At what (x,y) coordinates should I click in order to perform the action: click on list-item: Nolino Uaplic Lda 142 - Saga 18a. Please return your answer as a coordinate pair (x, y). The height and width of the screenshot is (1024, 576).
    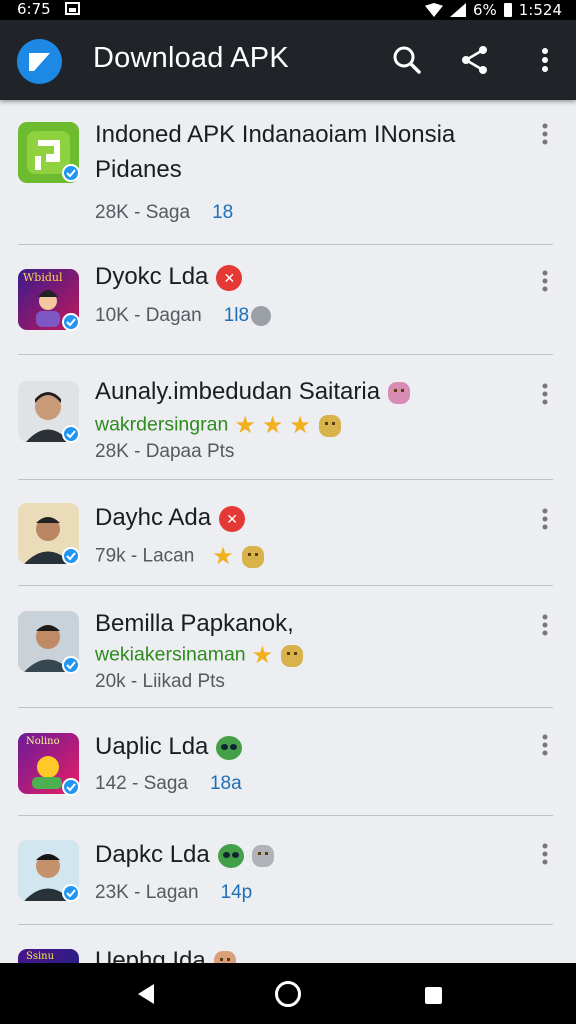
    Looking at the image, I should click on (285, 762).